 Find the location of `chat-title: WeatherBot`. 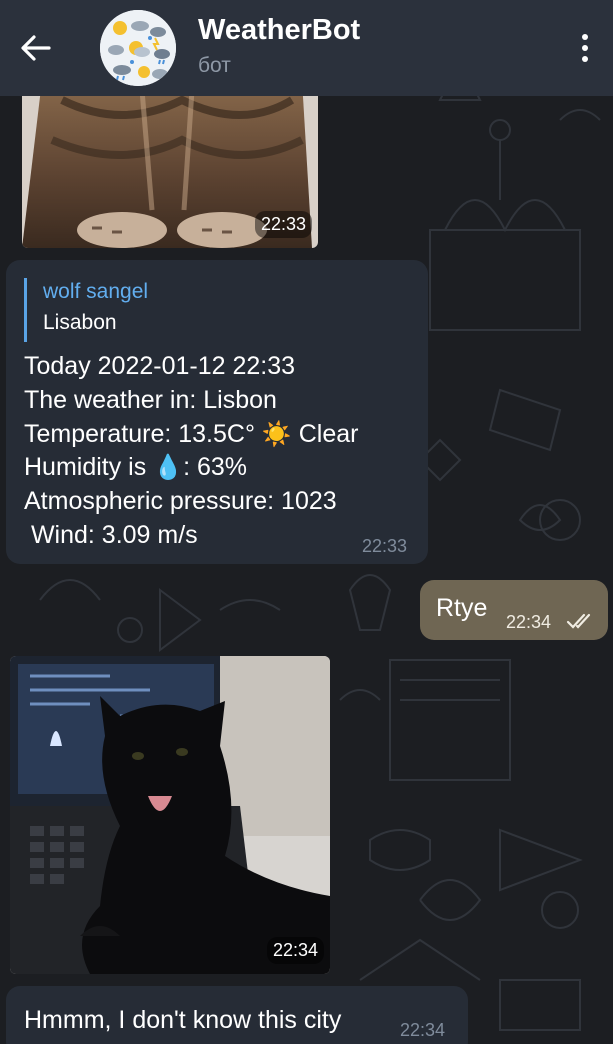

chat-title: WeatherBot is located at coordinates (279, 30).